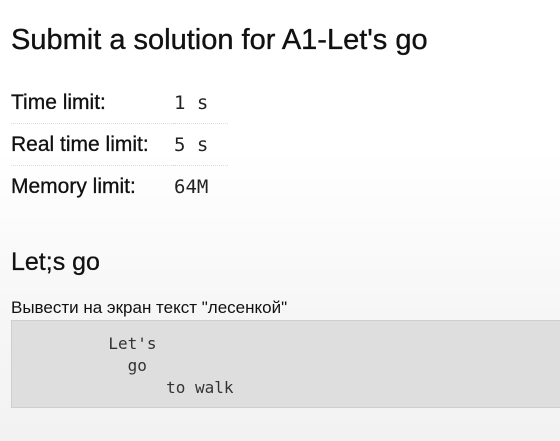 The height and width of the screenshot is (441, 560). I want to click on example-line: Let's, so click(84, 343).